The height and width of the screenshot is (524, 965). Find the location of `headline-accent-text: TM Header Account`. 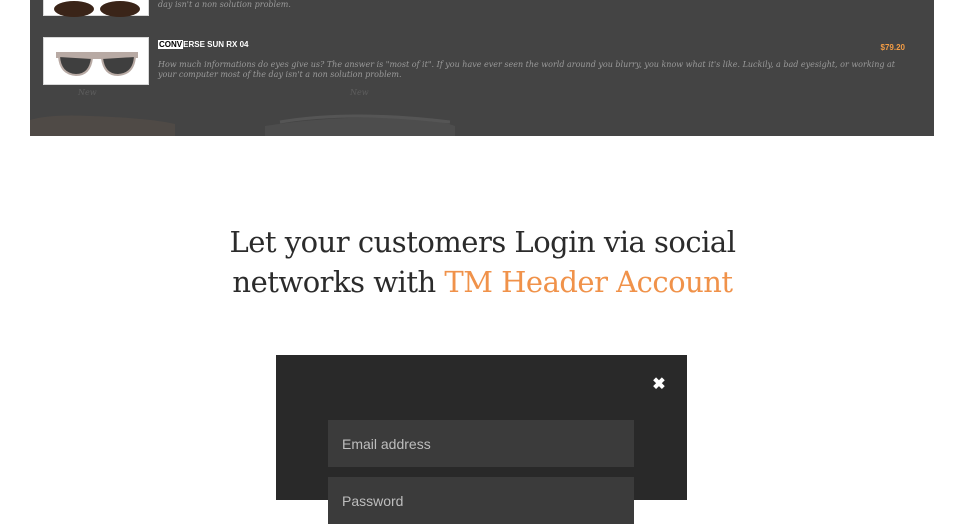

headline-accent-text: TM Header Account is located at coordinates (588, 282).